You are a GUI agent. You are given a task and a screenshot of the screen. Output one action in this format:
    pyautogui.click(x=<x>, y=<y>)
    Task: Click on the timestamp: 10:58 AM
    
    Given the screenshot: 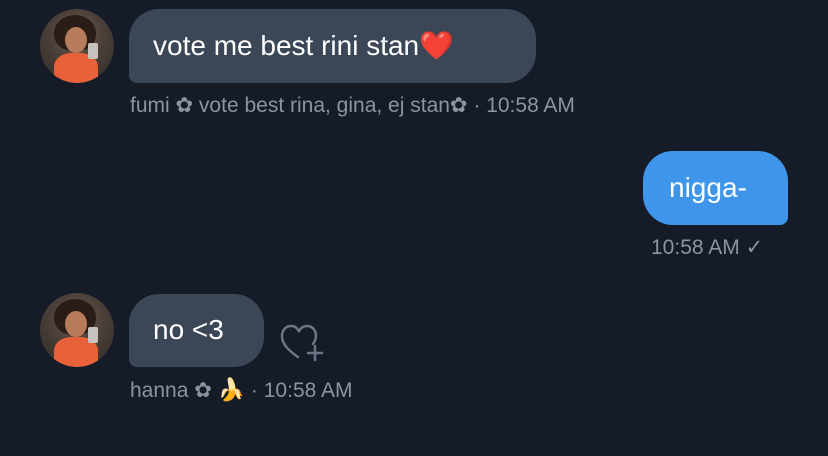 What is the action you would take?
    pyautogui.click(x=695, y=247)
    